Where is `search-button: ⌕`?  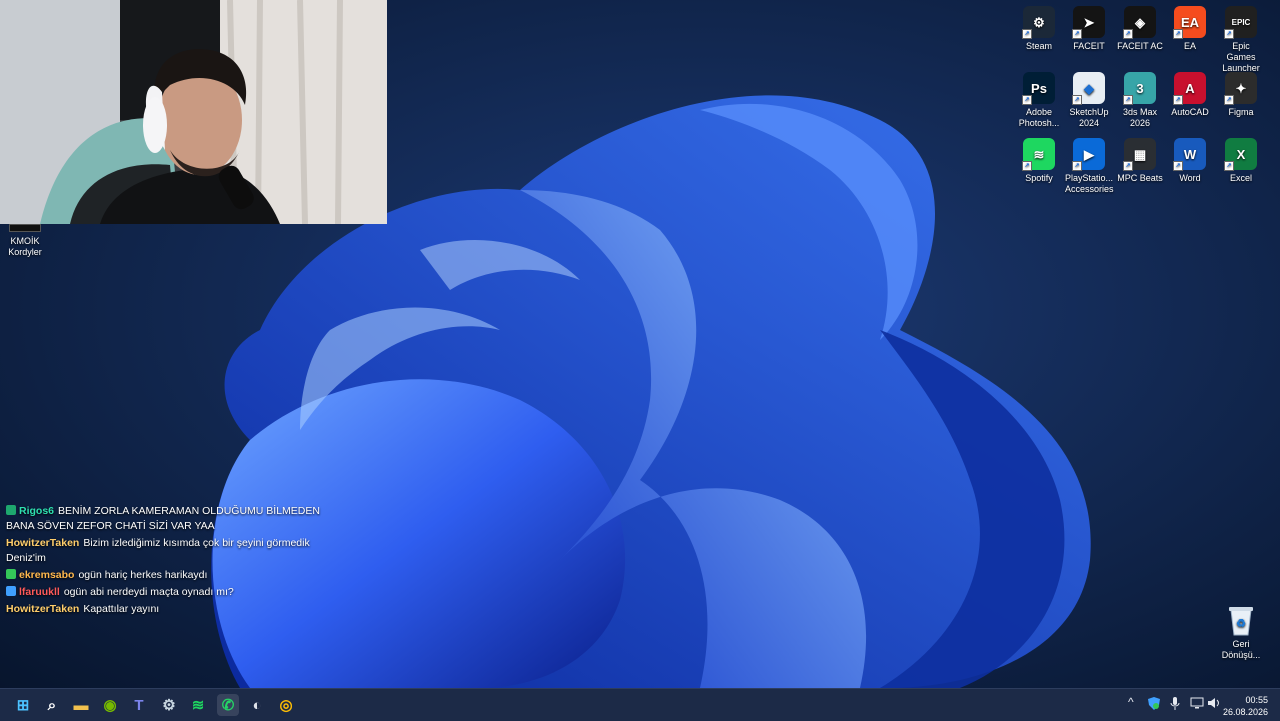
search-button: ⌕ is located at coordinates (52, 705).